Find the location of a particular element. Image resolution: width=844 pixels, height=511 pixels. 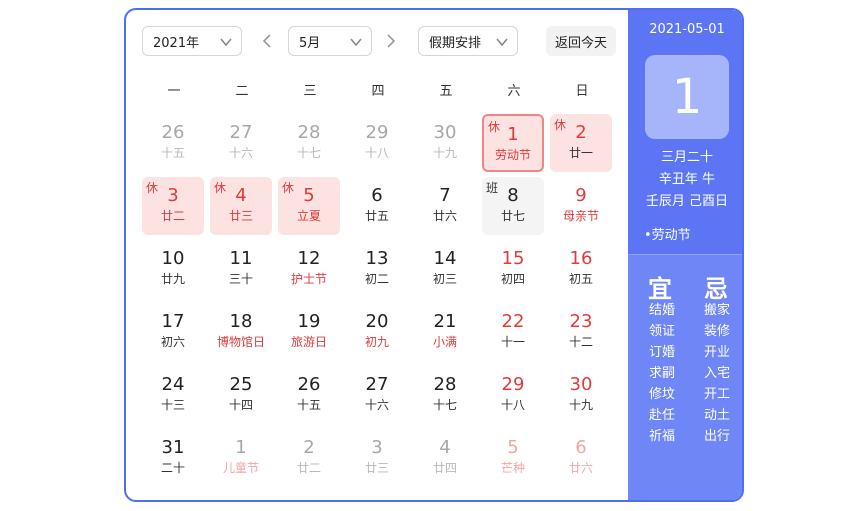

day-cell: 22 十一 is located at coordinates (513, 332).